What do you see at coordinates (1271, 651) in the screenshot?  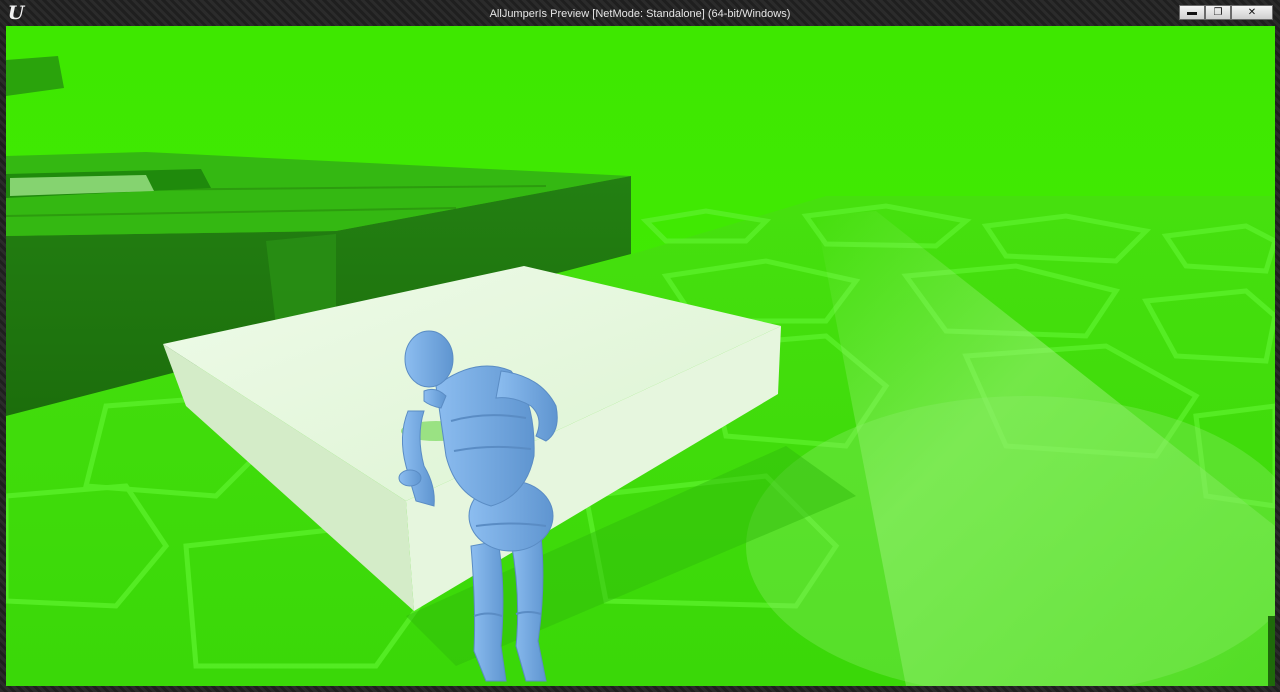 I see `viewport-right-edge` at bounding box center [1271, 651].